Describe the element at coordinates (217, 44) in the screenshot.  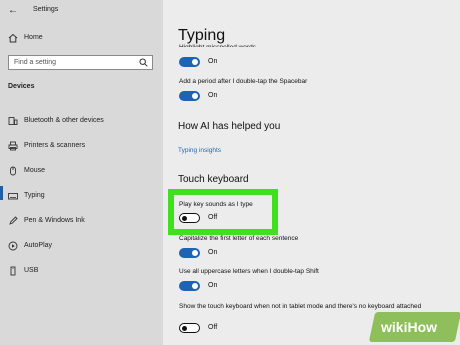
I see `setting-label-partial: Highlight misspelled words` at that location.